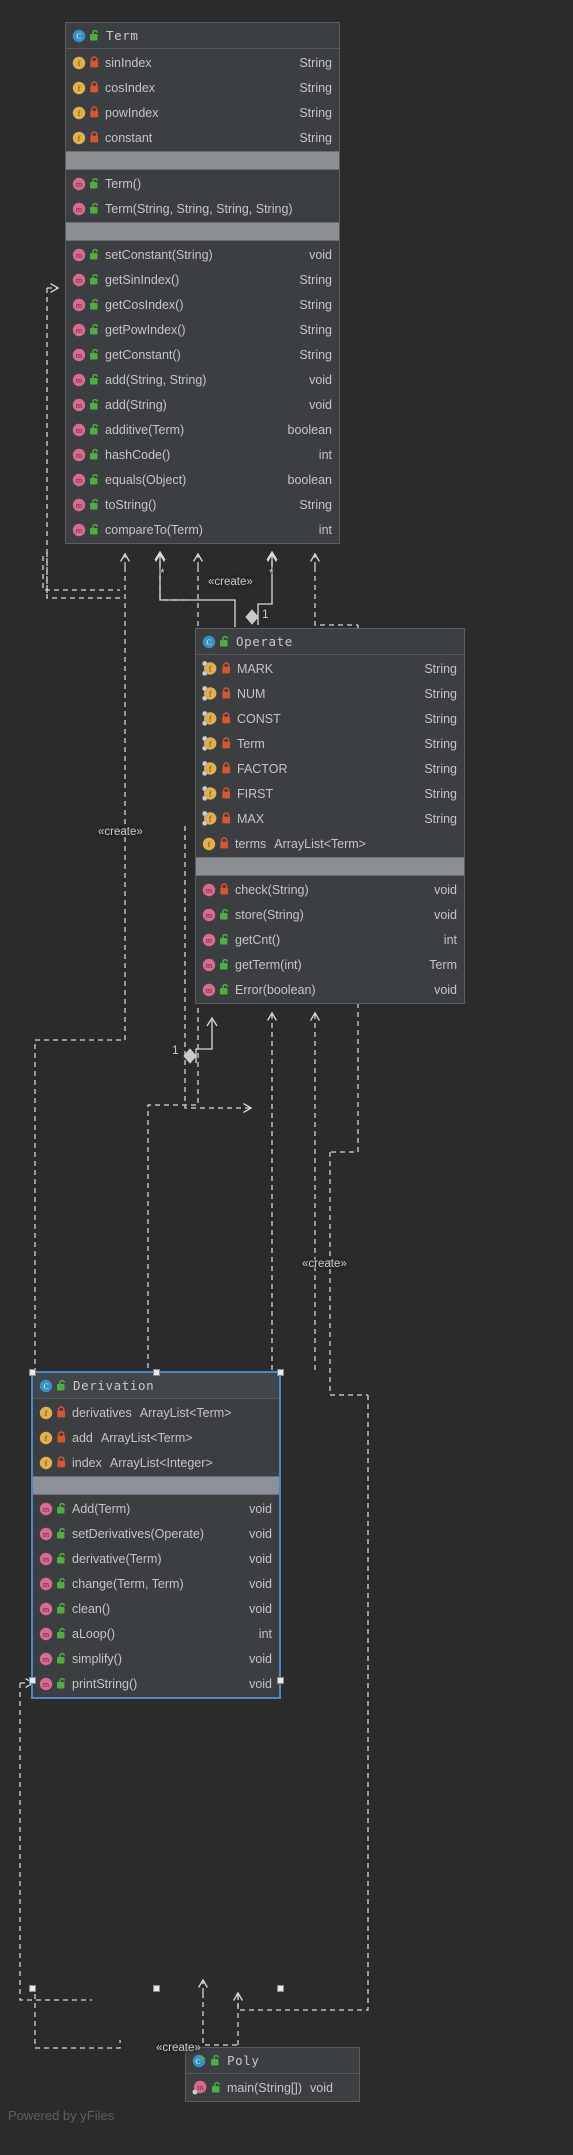  I want to click on member-row: m getConstant() String, so click(202, 354).